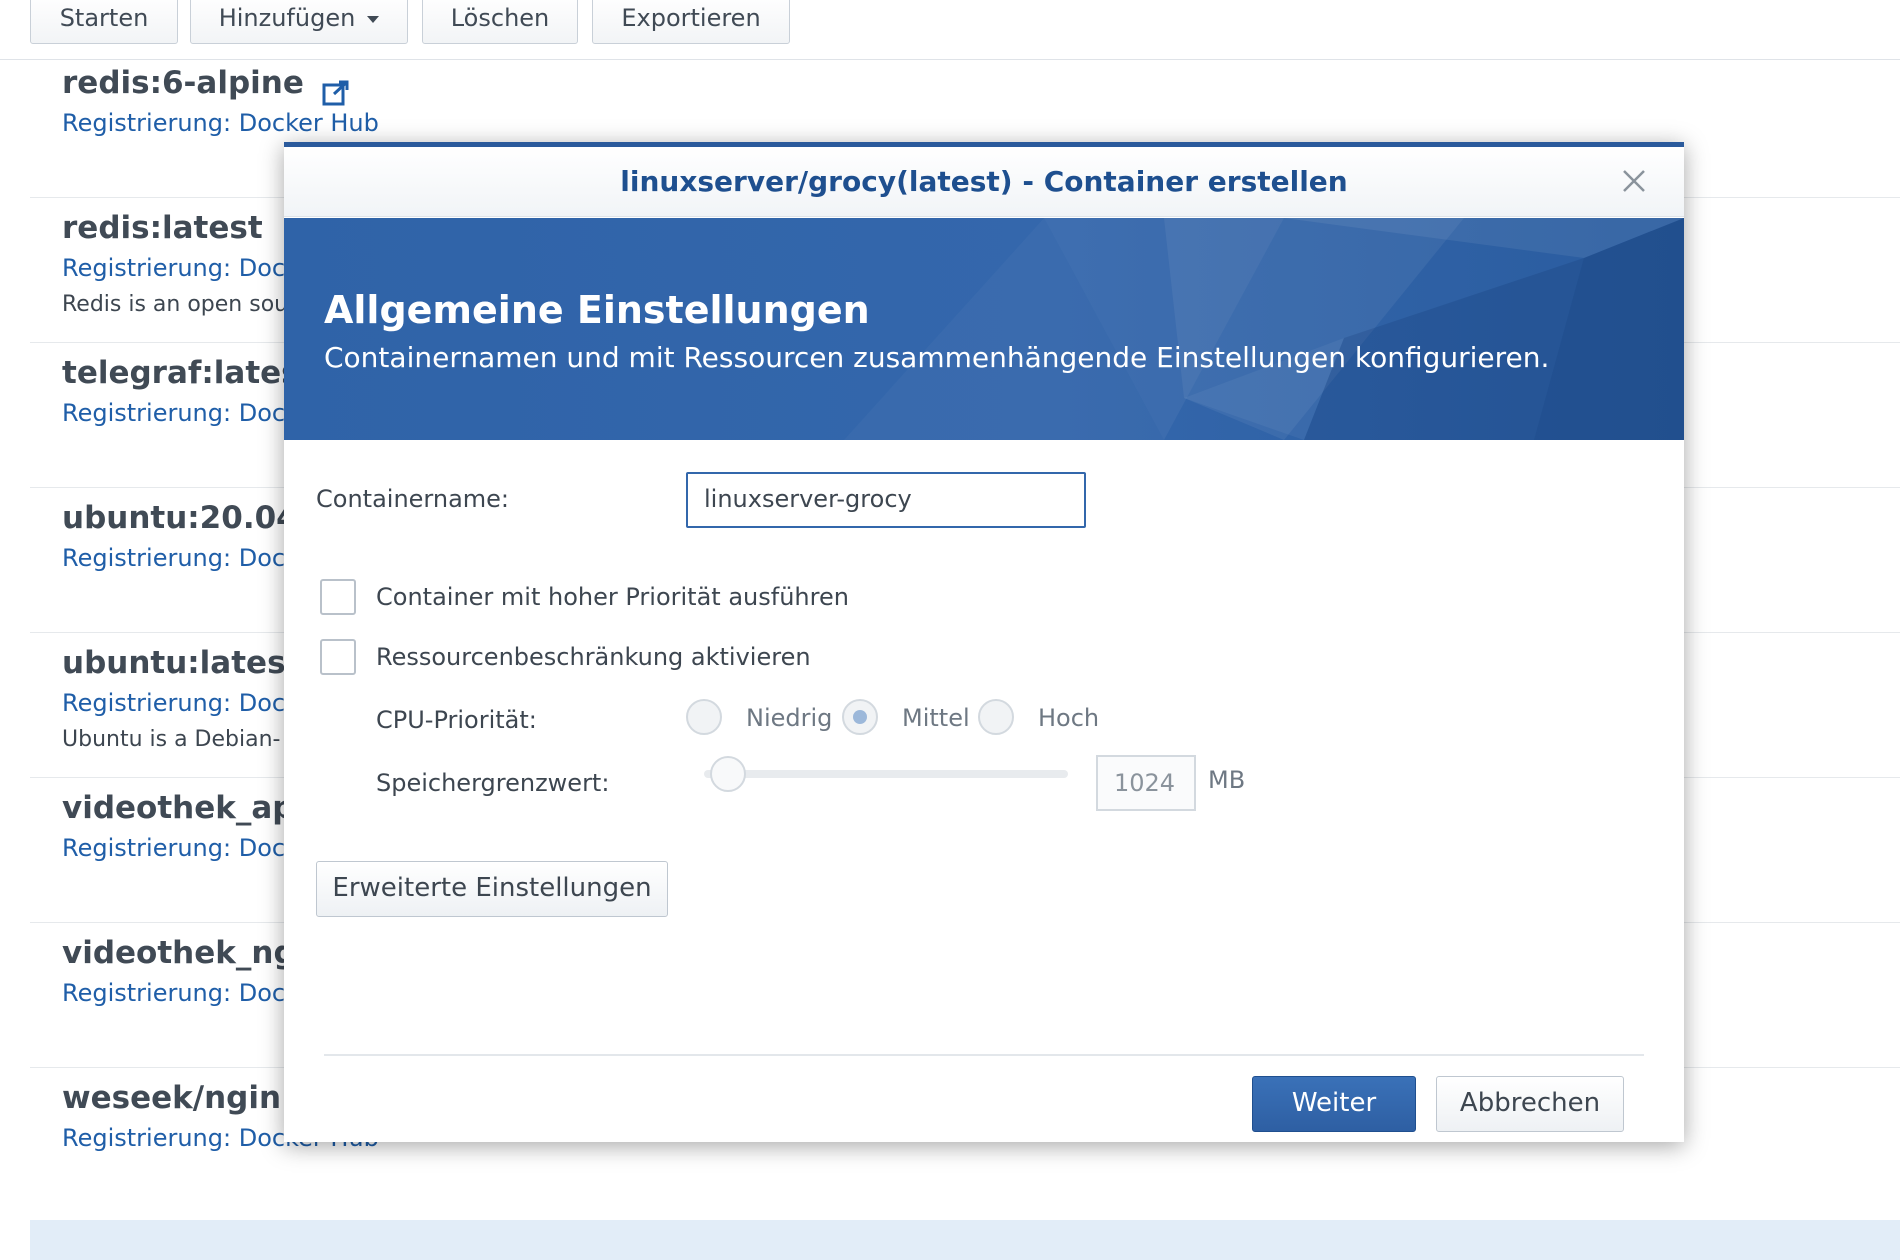 Image resolution: width=1900 pixels, height=1260 pixels. What do you see at coordinates (181, 663) in the screenshot?
I see `image-name: ubuntu:latest` at bounding box center [181, 663].